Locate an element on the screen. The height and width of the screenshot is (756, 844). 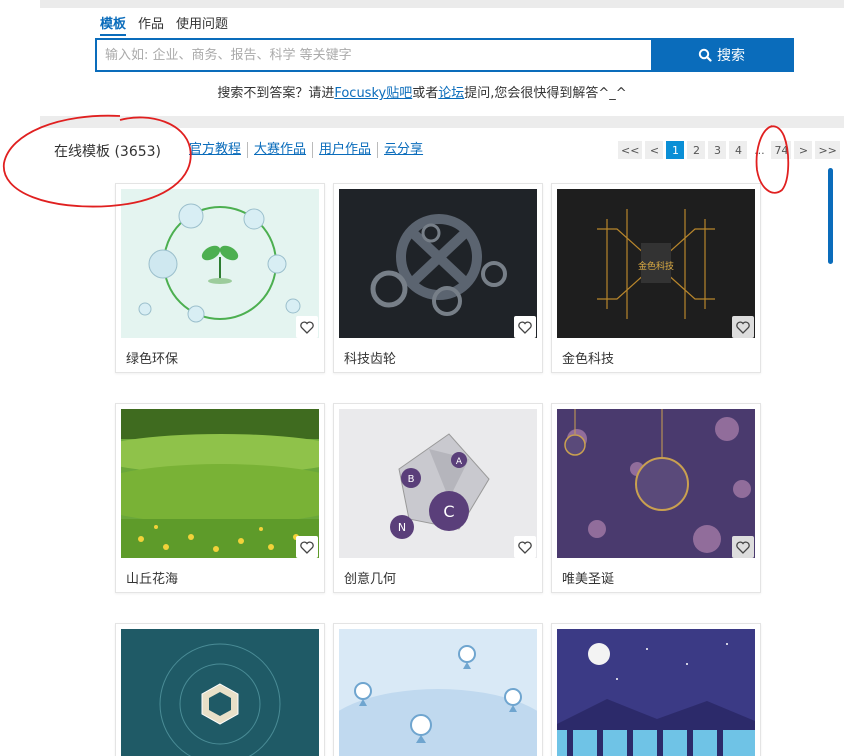
leaf-bubbles-icon is located at coordinates (220, 263).